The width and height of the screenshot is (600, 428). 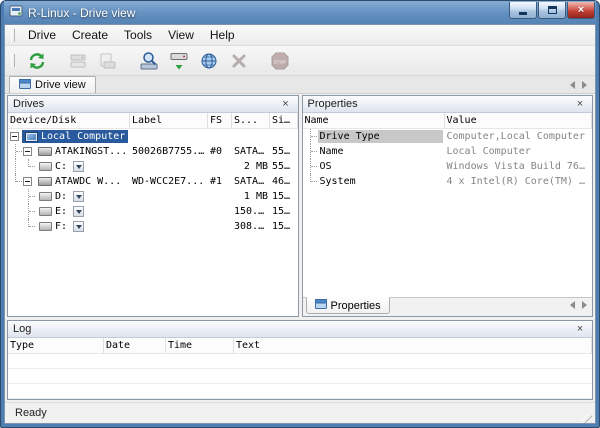 I want to click on properties-panel-title: Properties, so click(x=332, y=104).